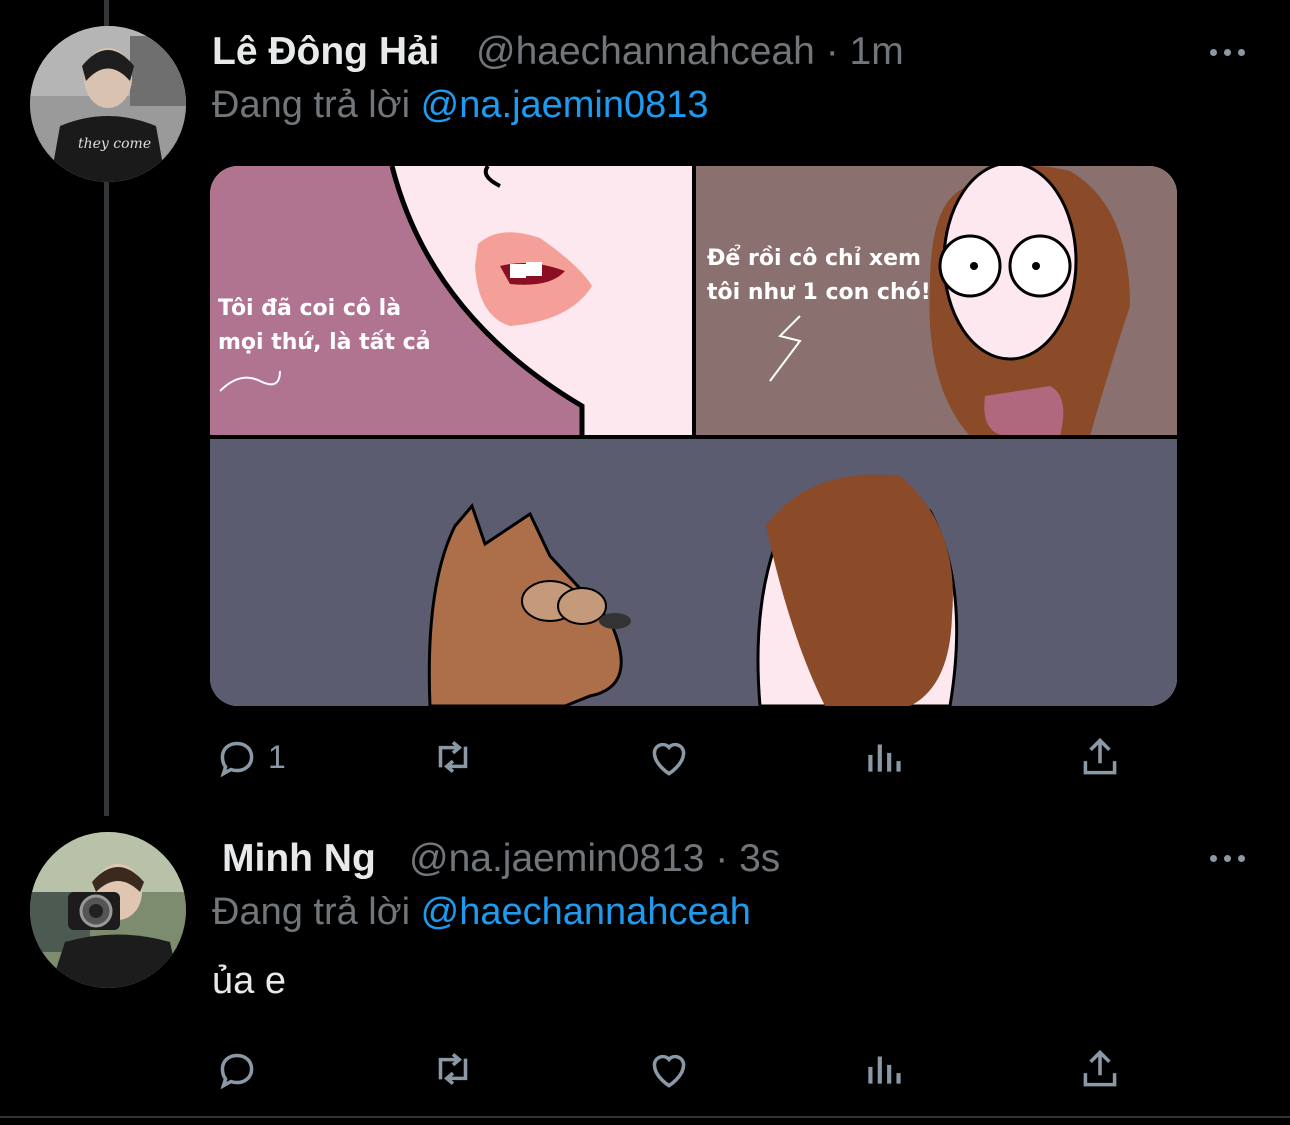 The height and width of the screenshot is (1125, 1290). Describe the element at coordinates (565, 105) in the screenshot. I see `mention-link: @na.jaemin0813` at that location.